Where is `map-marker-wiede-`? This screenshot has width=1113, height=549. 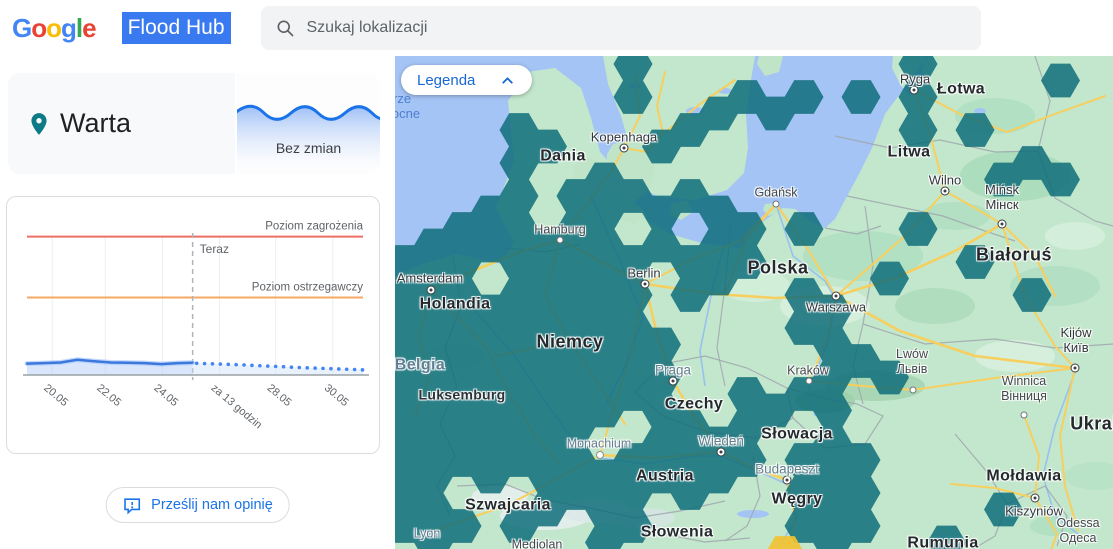 map-marker-wiede- is located at coordinates (721, 452).